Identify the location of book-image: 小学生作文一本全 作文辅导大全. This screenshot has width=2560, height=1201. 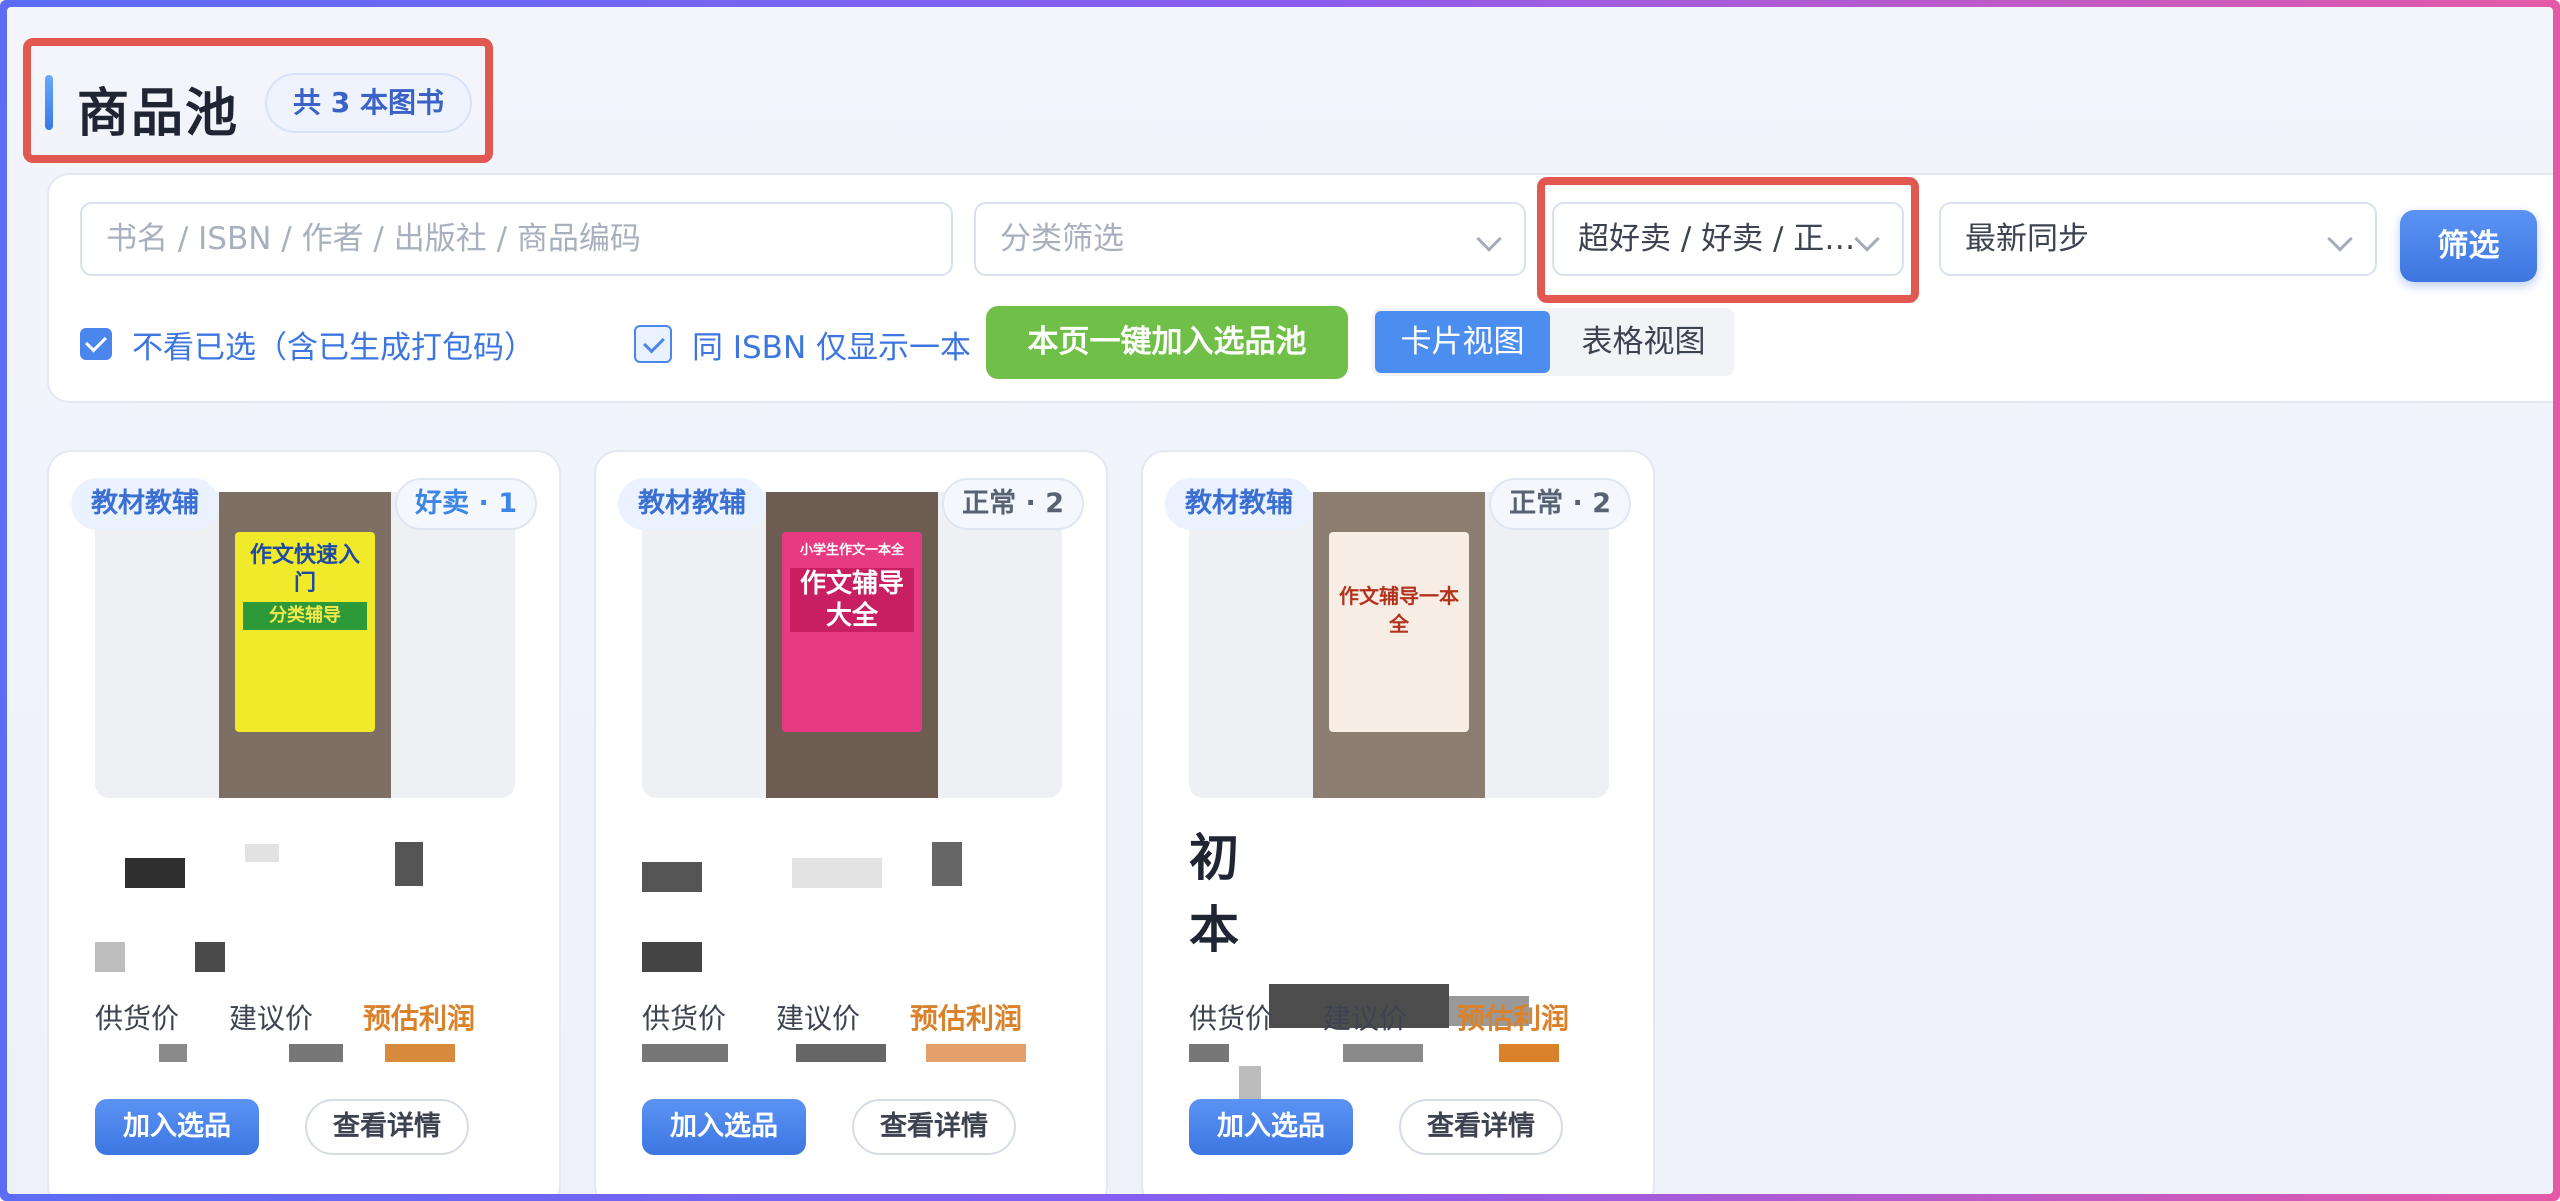
(852, 645).